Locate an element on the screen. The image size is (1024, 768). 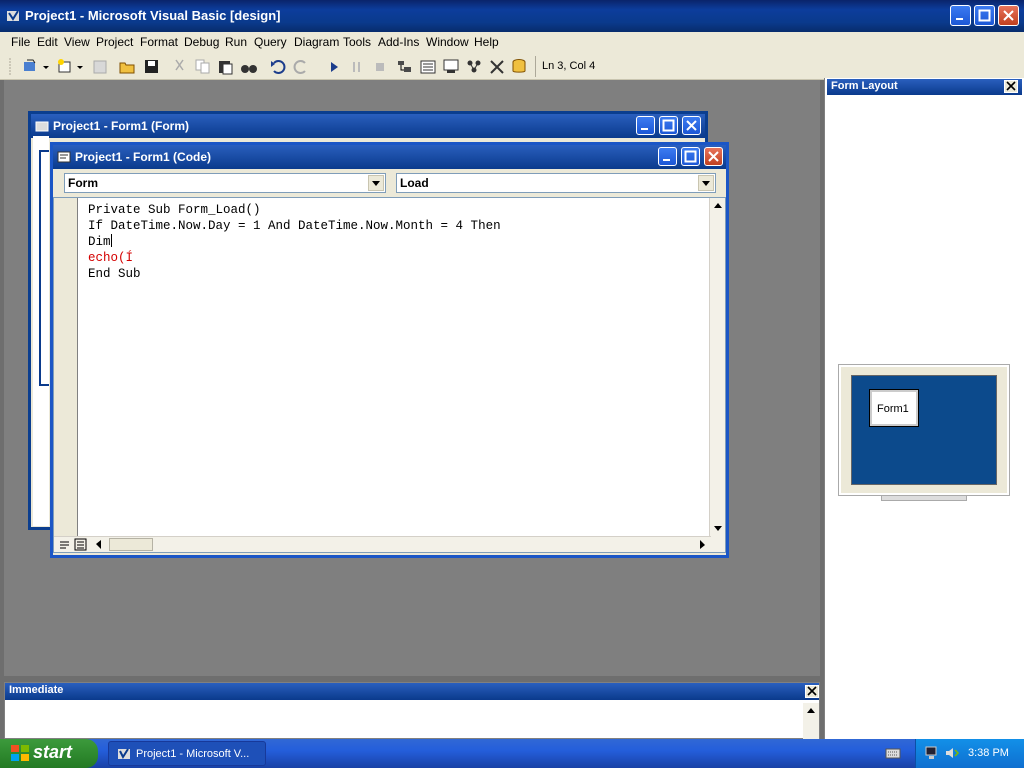
form-designer-title: Project1 - Form1 (Form) is located at coordinates (121, 126).